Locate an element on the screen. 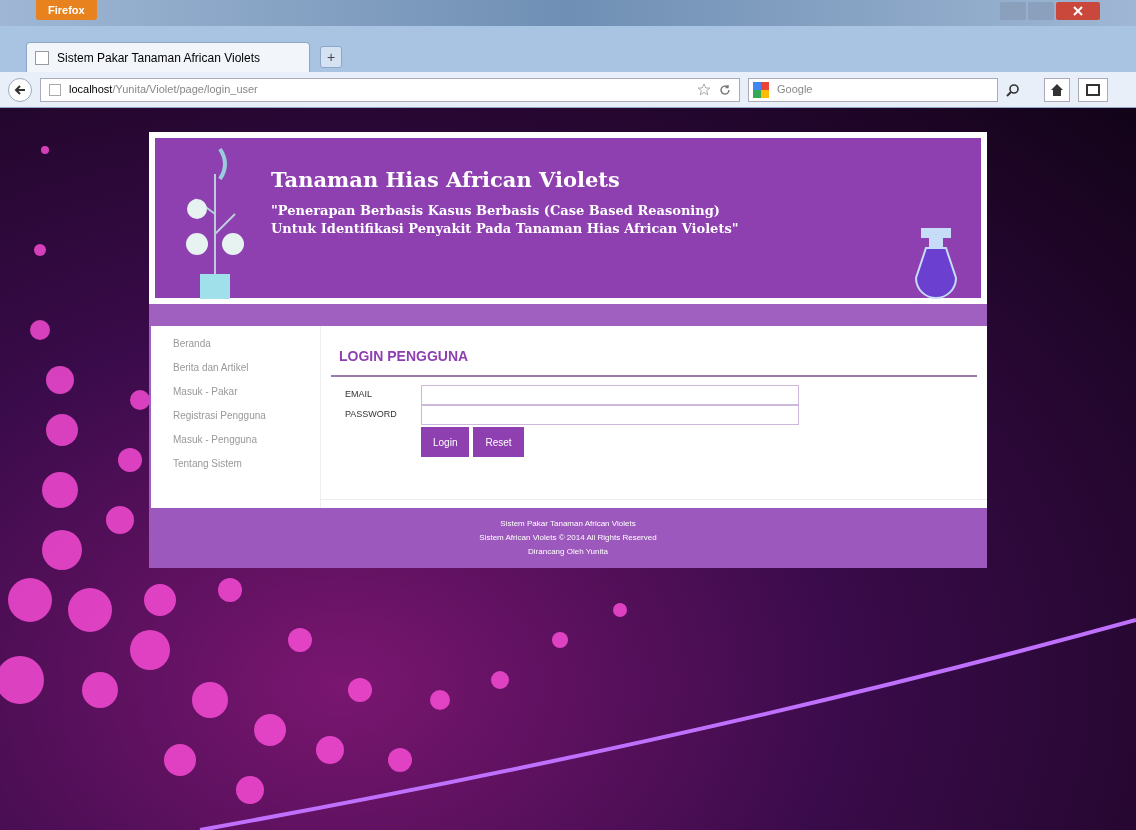  sidebar-link: Beranda is located at coordinates (246, 343).